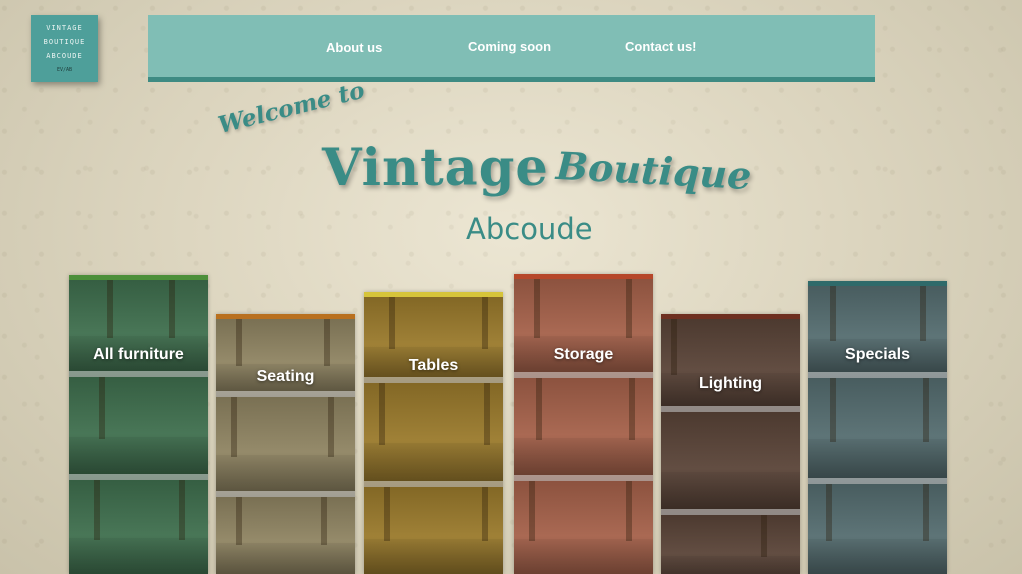 This screenshot has height=574, width=1022. What do you see at coordinates (529, 229) in the screenshot?
I see `page-subtitle: Abcoude` at bounding box center [529, 229].